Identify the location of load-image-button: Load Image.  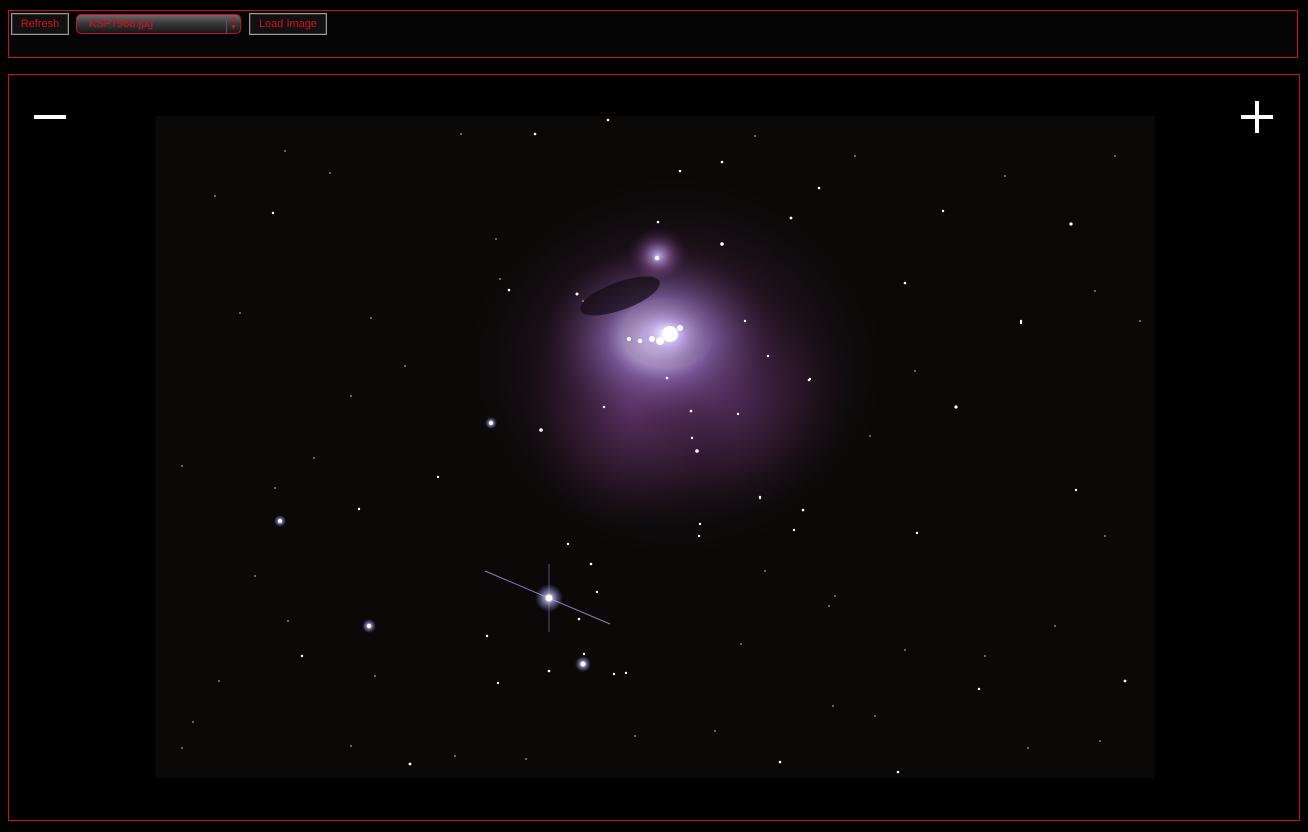
(288, 24).